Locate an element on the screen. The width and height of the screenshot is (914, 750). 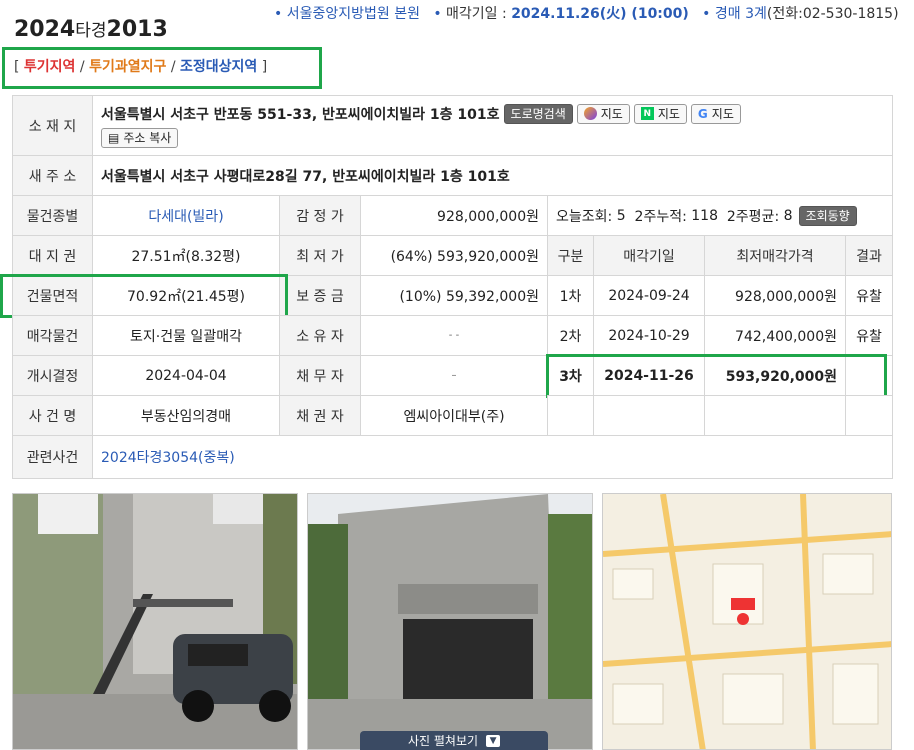
min-price-label: 최 저 가 is located at coordinates (320, 255).